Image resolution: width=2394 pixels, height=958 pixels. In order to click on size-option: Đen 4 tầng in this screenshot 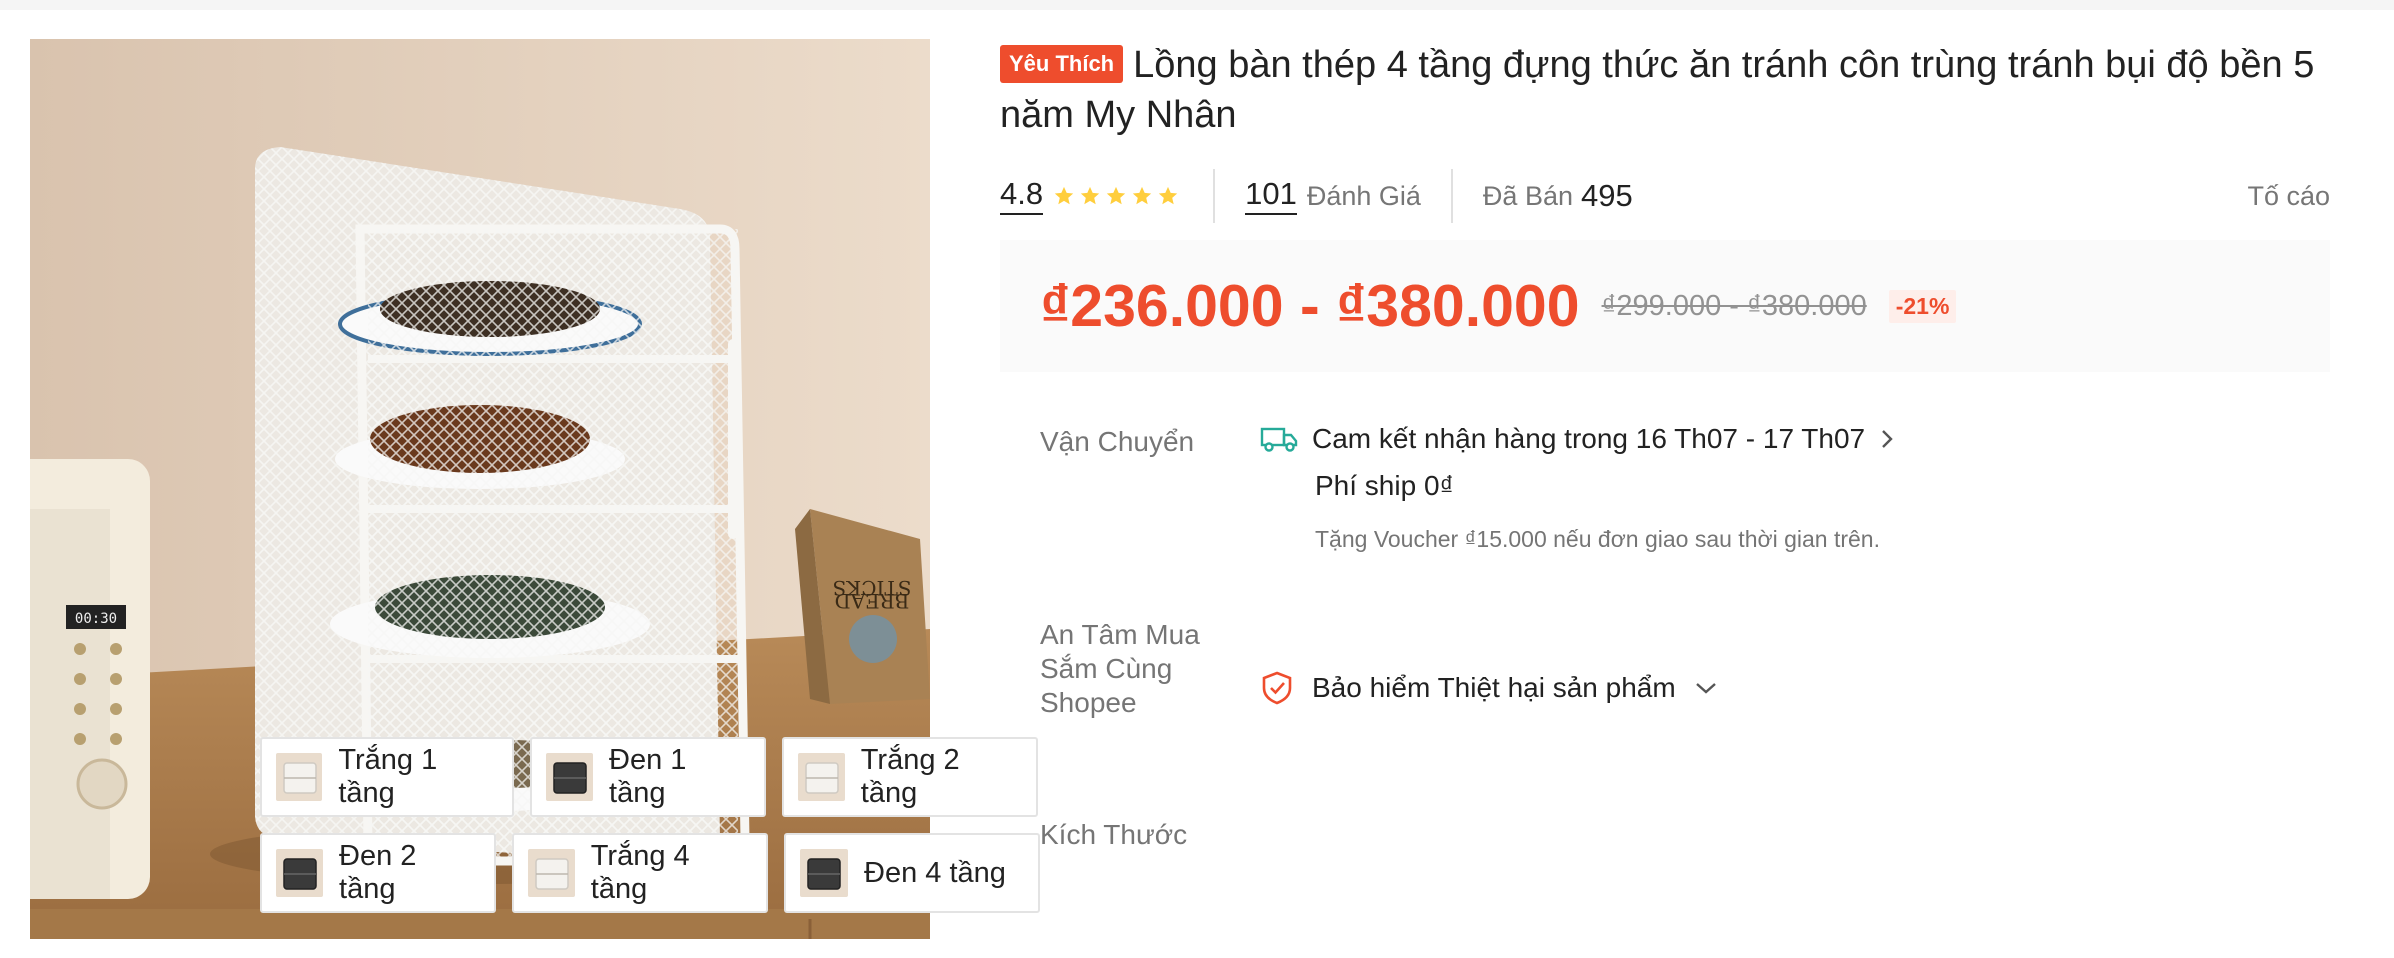, I will do `click(912, 873)`.